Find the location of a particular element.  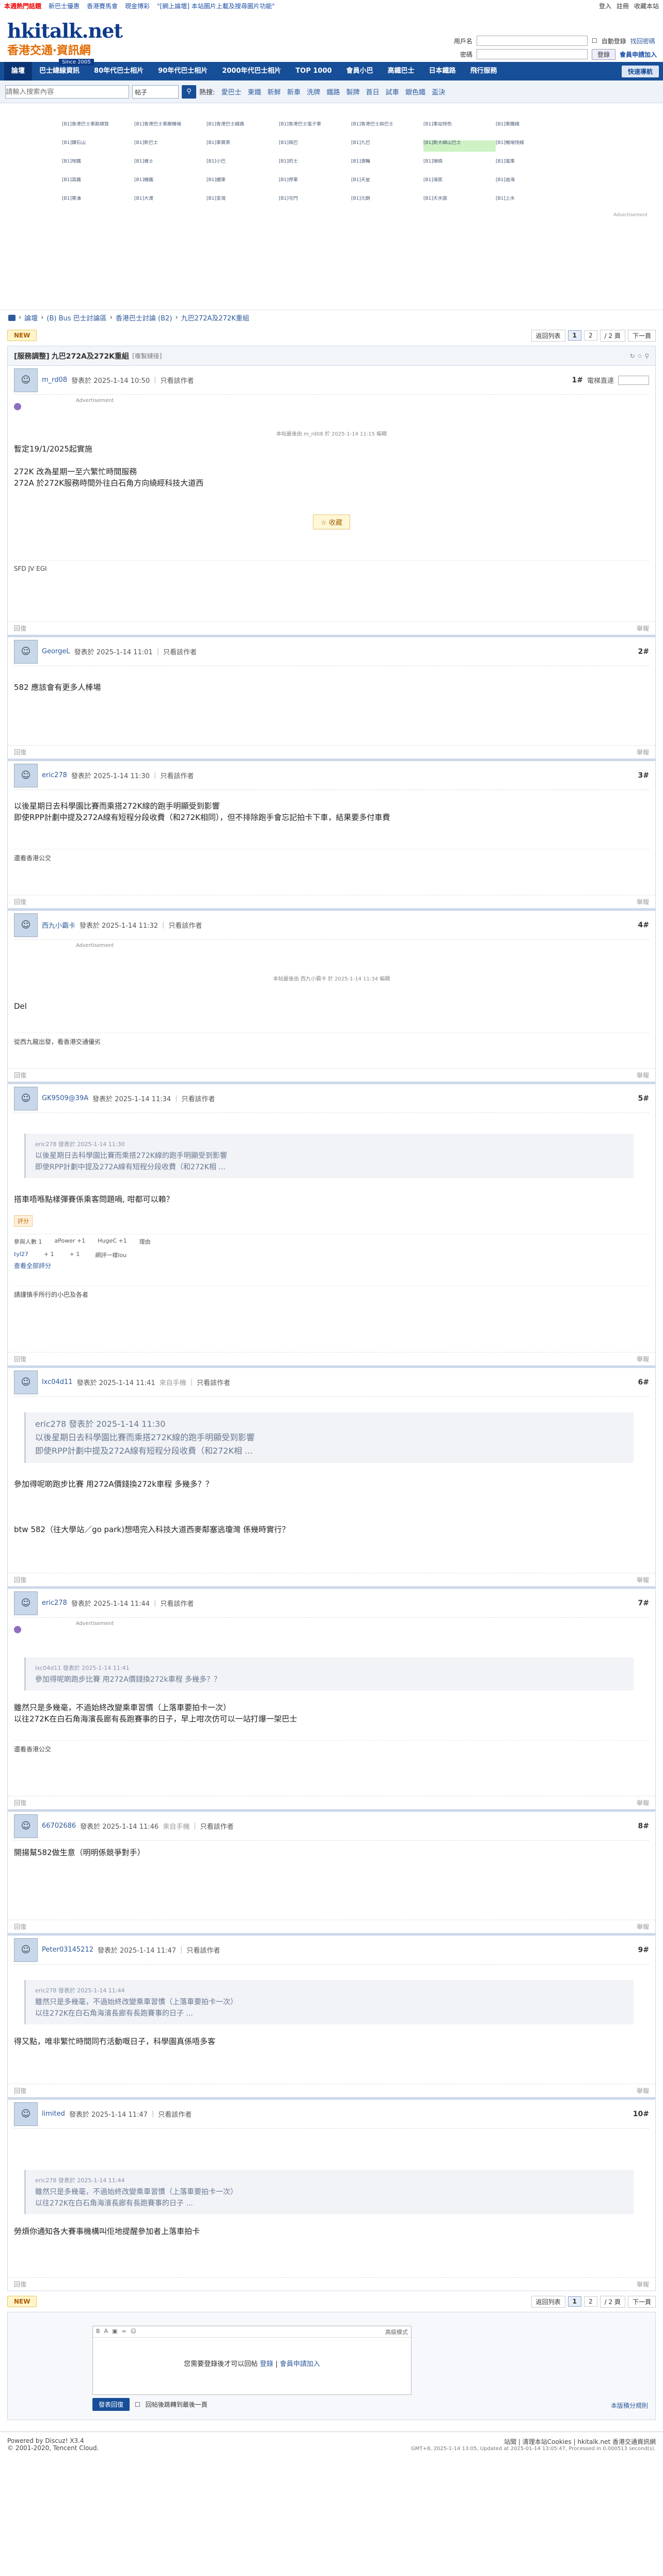

post-floor: 3# is located at coordinates (643, 776).